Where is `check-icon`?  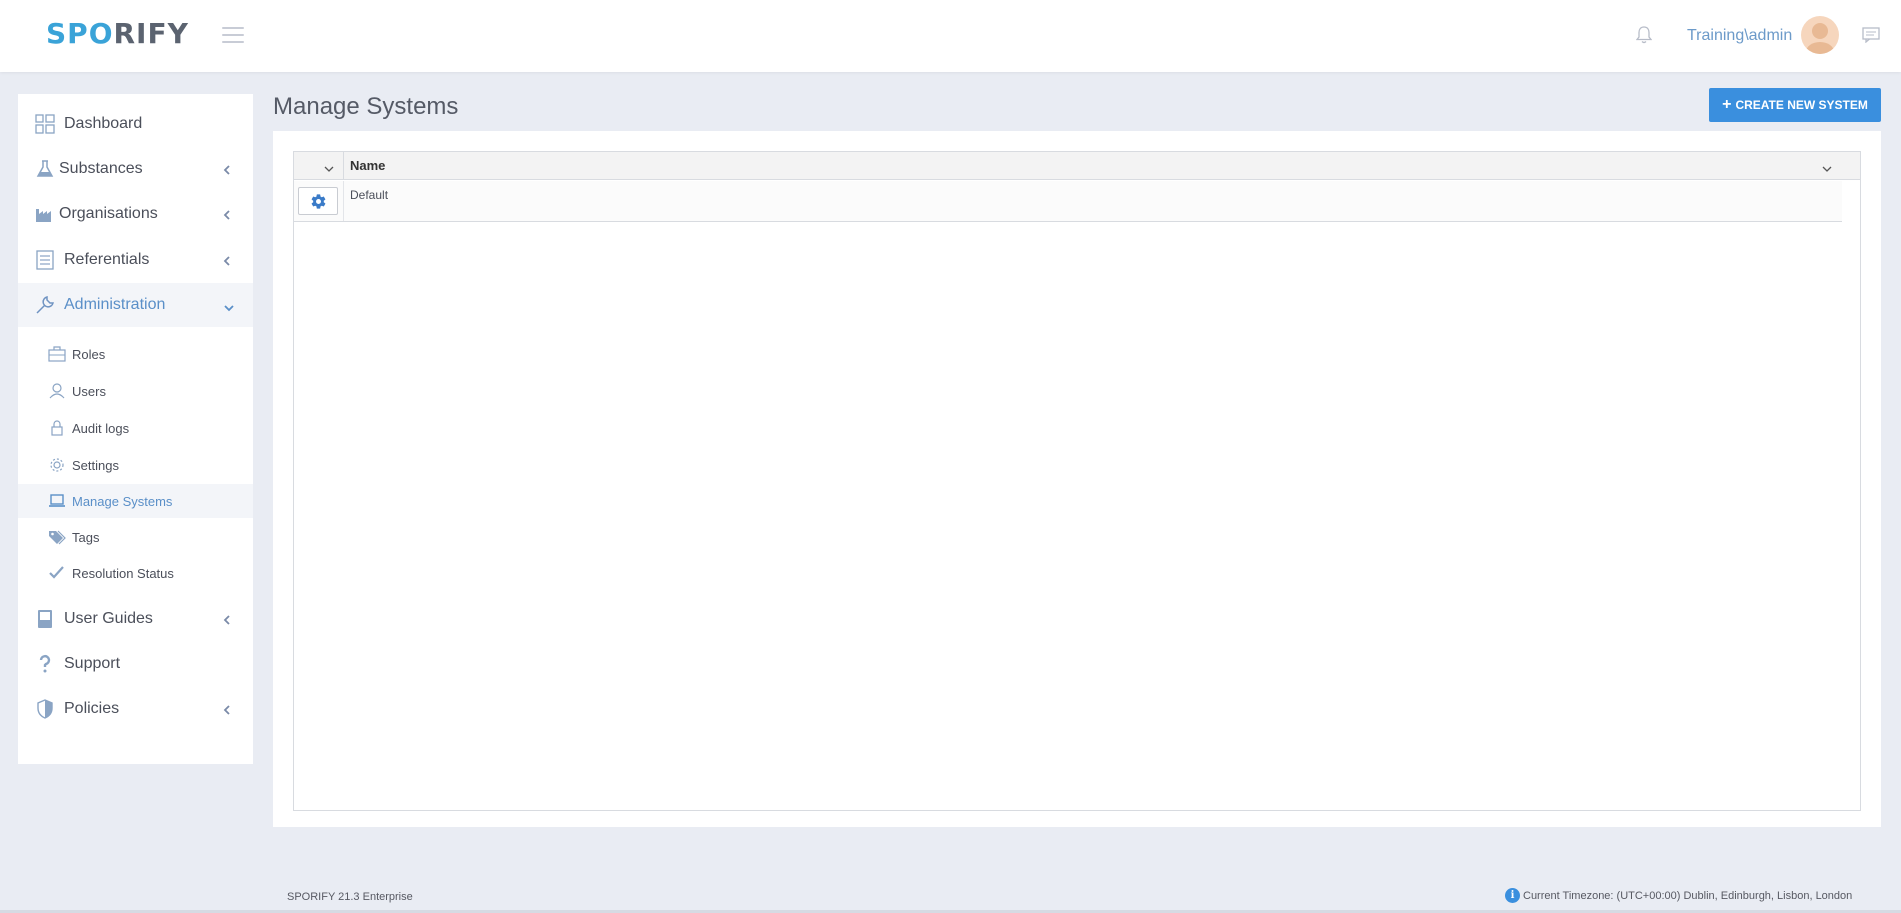
check-icon is located at coordinates (57, 573).